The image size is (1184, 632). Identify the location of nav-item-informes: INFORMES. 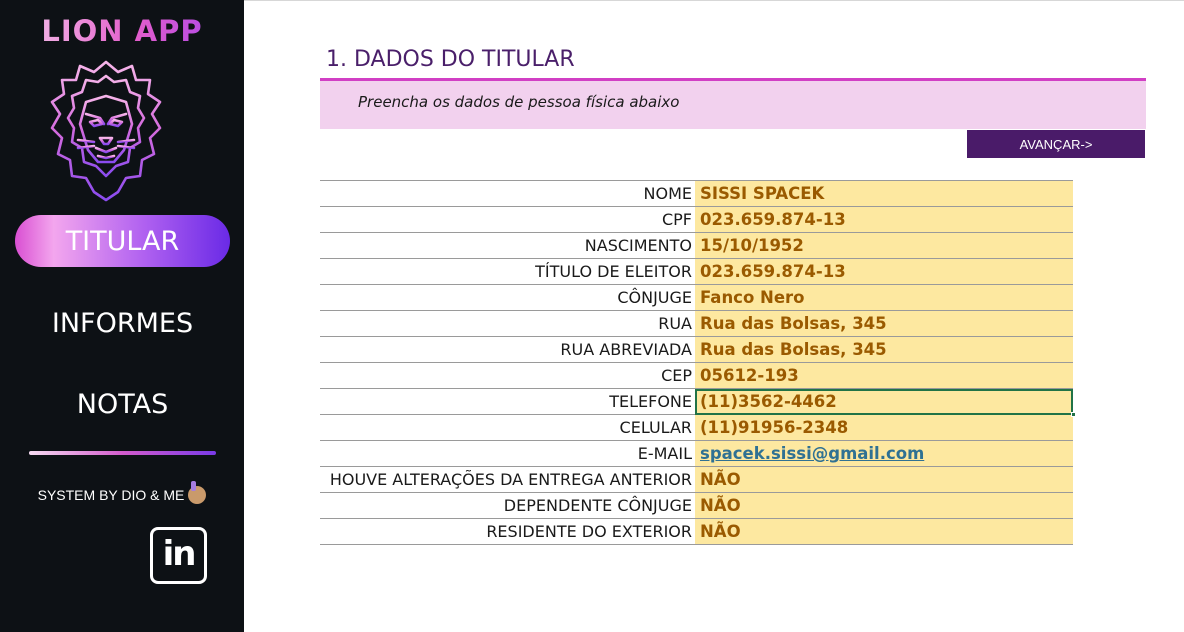
(122, 323).